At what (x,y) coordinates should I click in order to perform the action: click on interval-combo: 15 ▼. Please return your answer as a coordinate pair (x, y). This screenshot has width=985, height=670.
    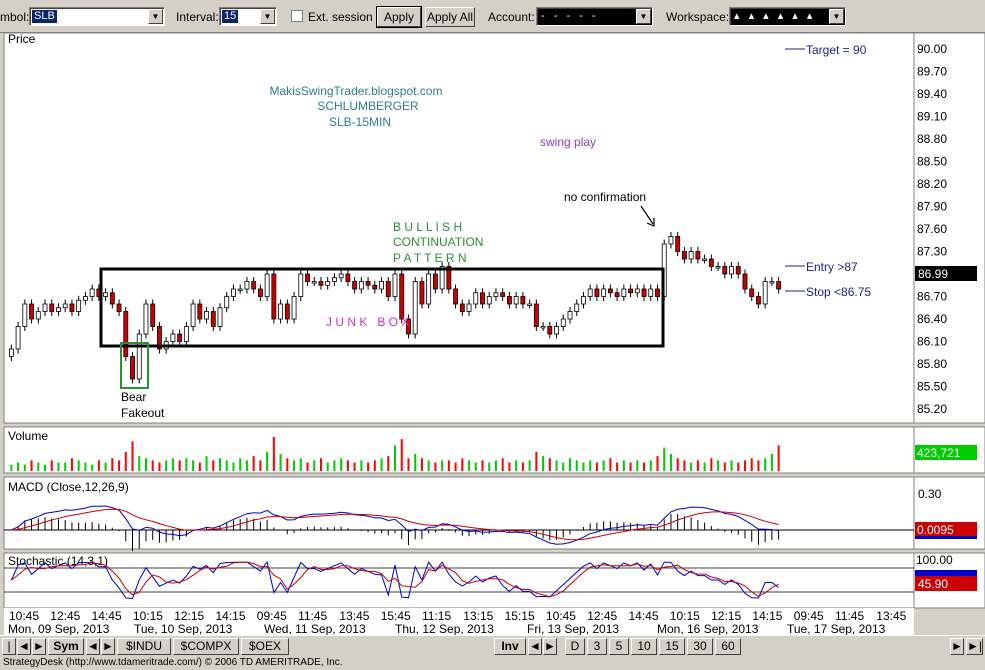
    Looking at the image, I should click on (248, 16).